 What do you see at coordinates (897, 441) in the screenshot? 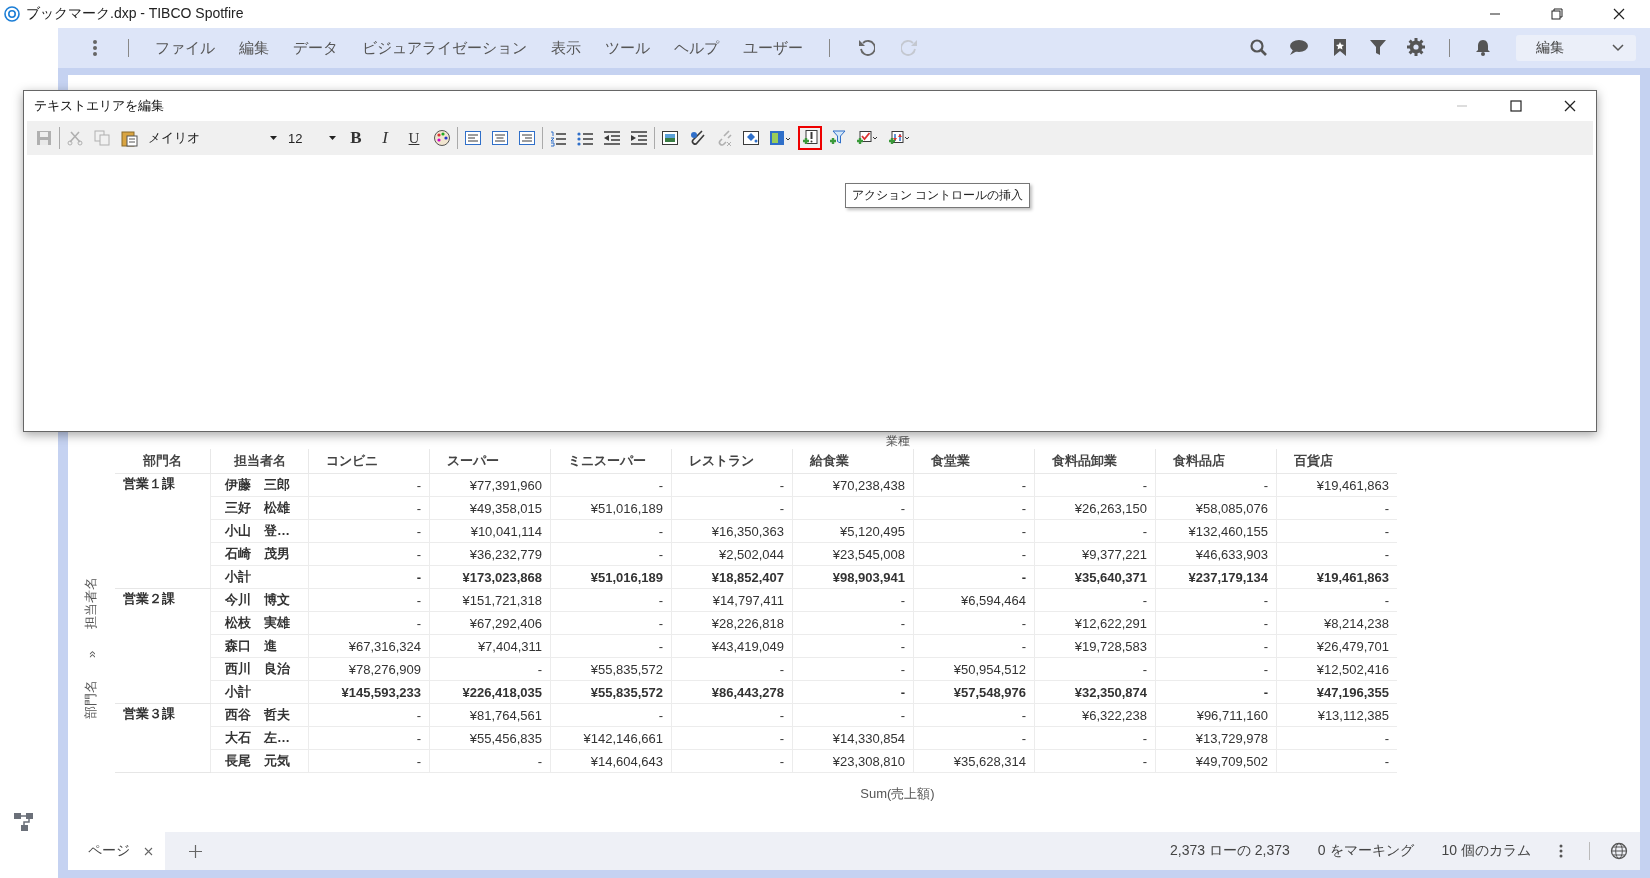
I see `axis-title: 業種` at bounding box center [897, 441].